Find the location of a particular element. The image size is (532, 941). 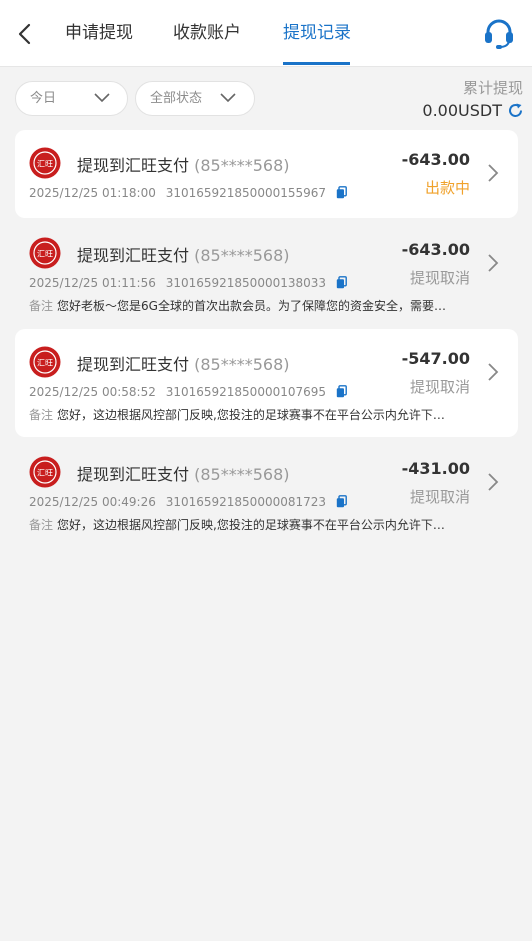

customer-service-headset-icon is located at coordinates (499, 33).